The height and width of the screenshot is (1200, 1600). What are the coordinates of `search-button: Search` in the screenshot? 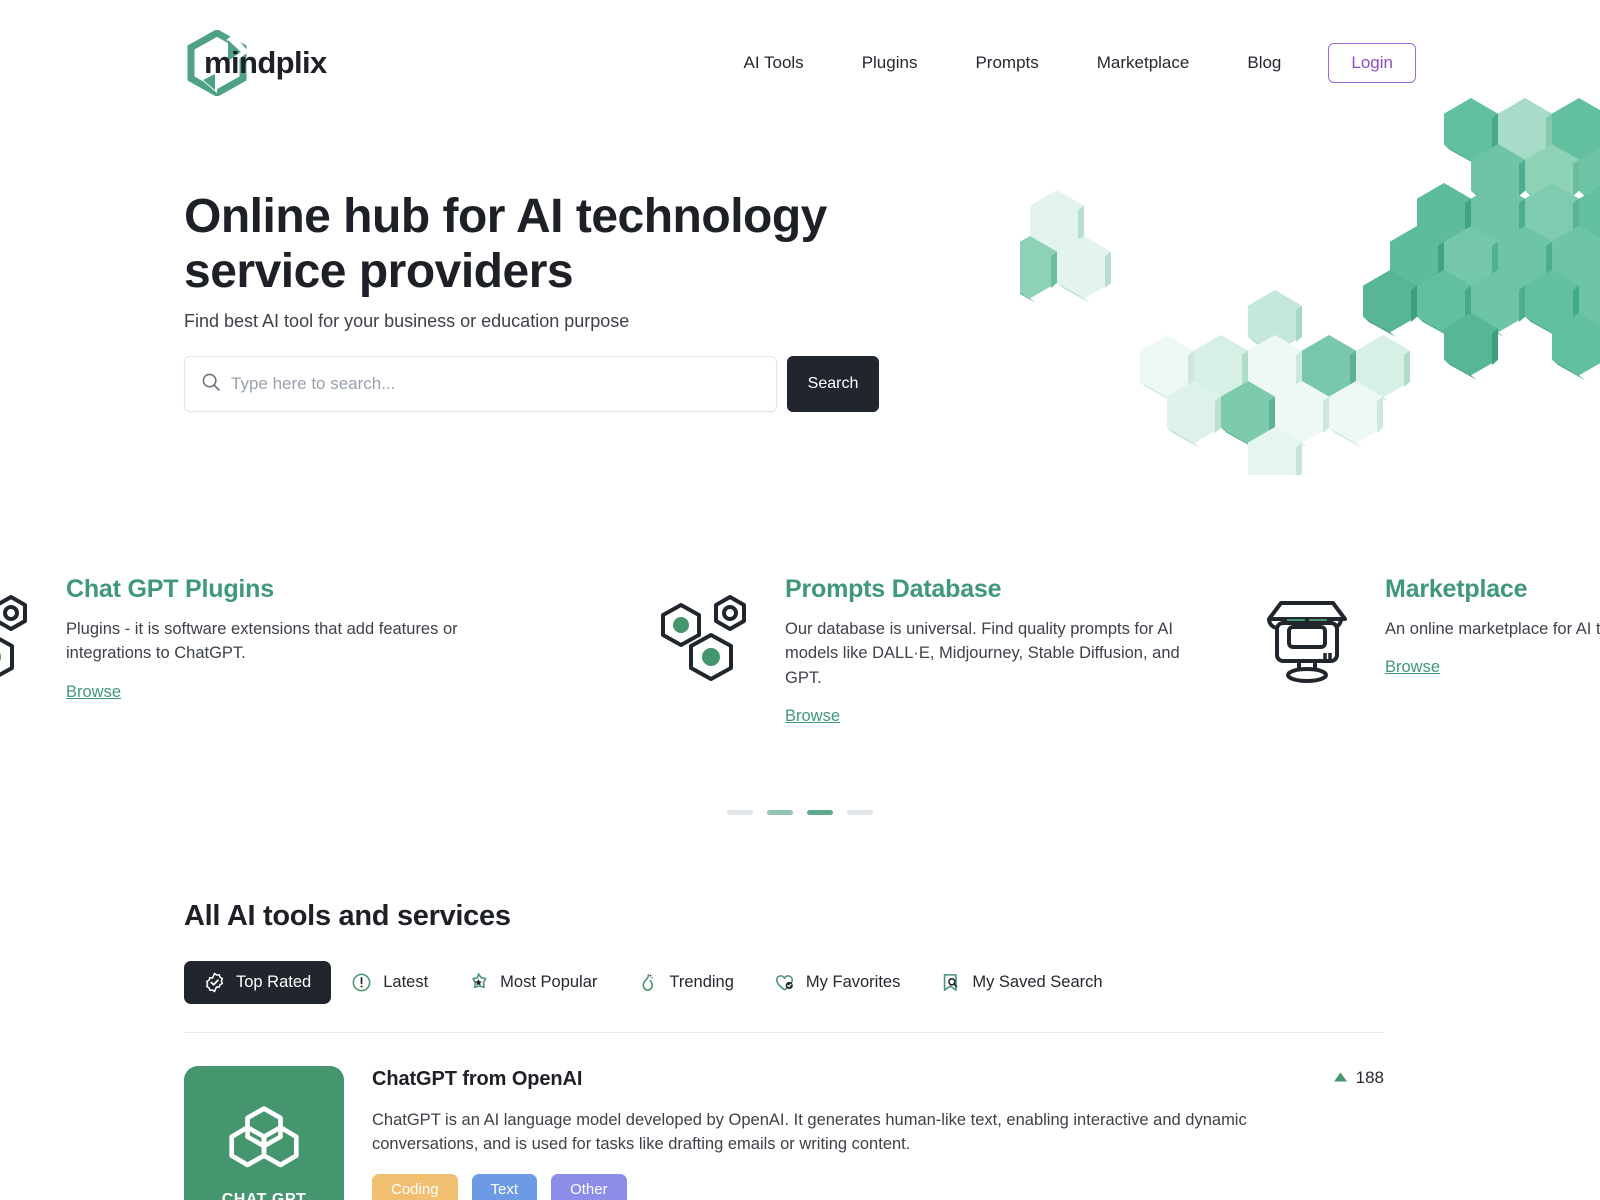 It's located at (833, 384).